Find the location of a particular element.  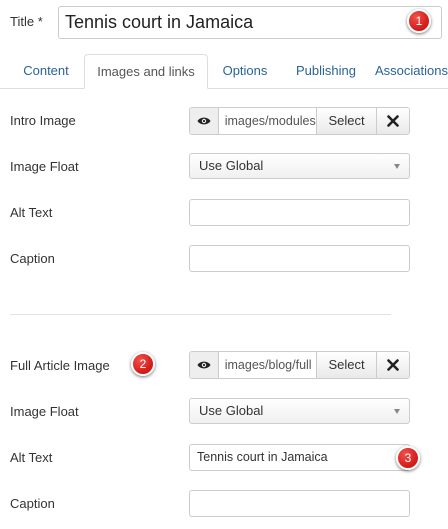

callout-badge-1: 1 is located at coordinates (419, 21).